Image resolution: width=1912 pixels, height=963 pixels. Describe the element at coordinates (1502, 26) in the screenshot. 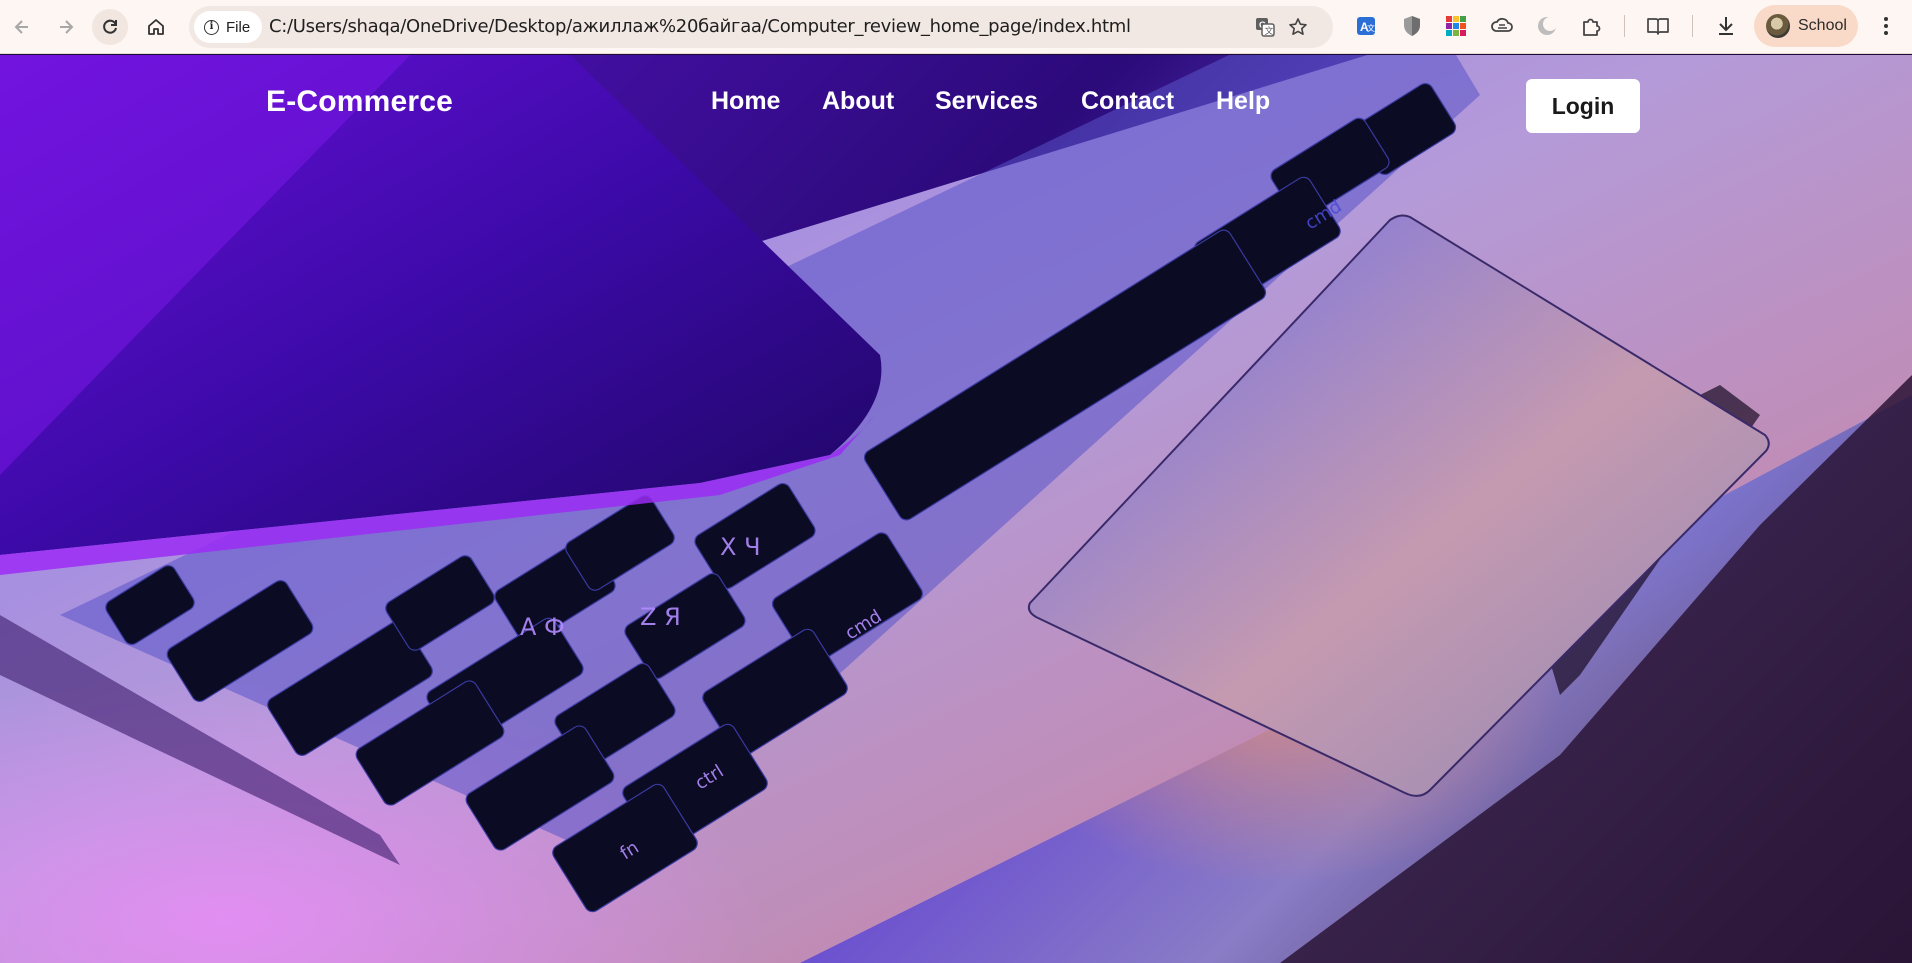

I see `cloud-extension-icon` at that location.